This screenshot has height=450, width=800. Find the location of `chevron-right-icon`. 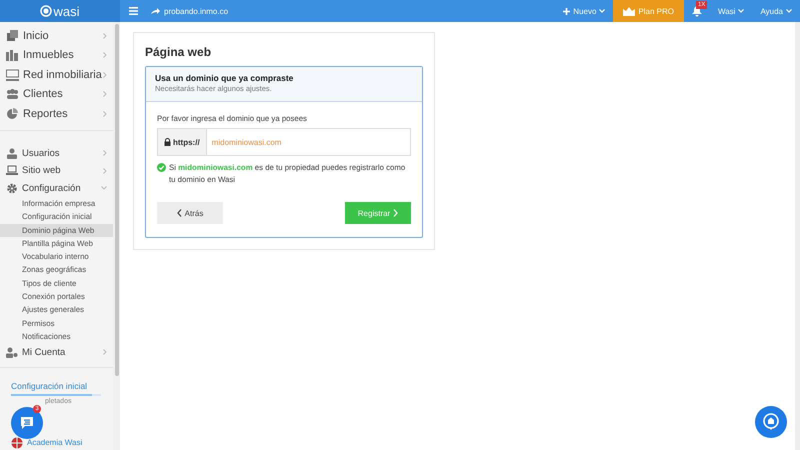

chevron-right-icon is located at coordinates (395, 213).